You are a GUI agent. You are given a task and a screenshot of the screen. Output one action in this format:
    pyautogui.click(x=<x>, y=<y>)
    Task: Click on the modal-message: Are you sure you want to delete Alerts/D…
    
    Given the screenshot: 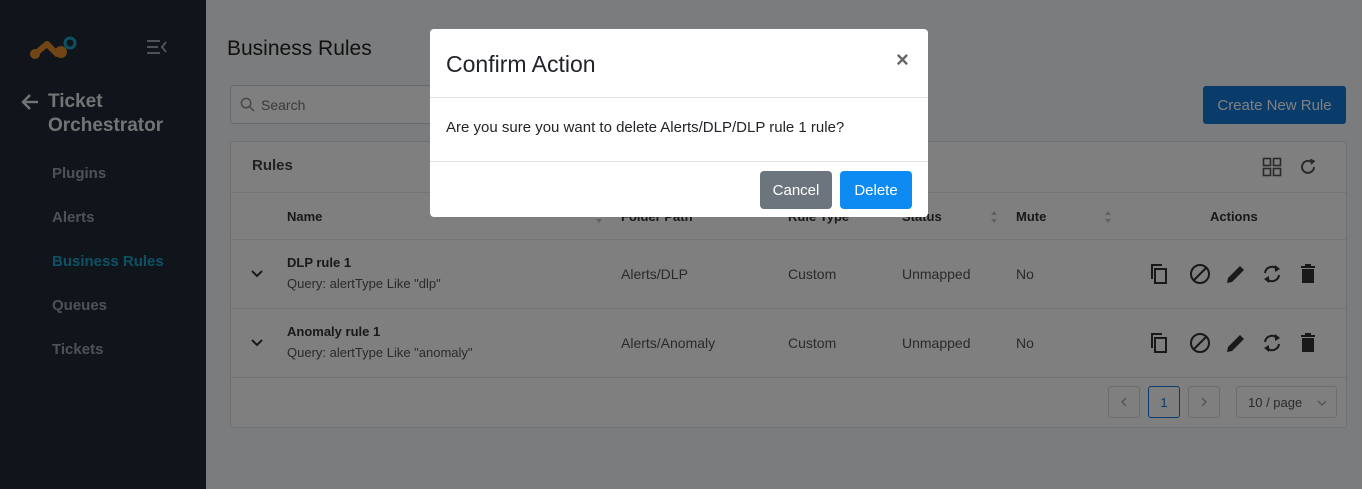 What is the action you would take?
    pyautogui.click(x=645, y=127)
    